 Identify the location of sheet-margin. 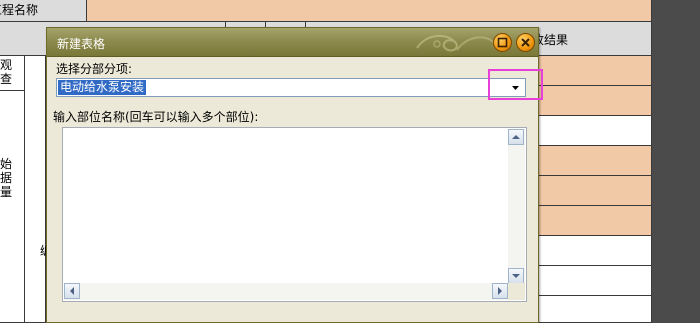
(676, 161).